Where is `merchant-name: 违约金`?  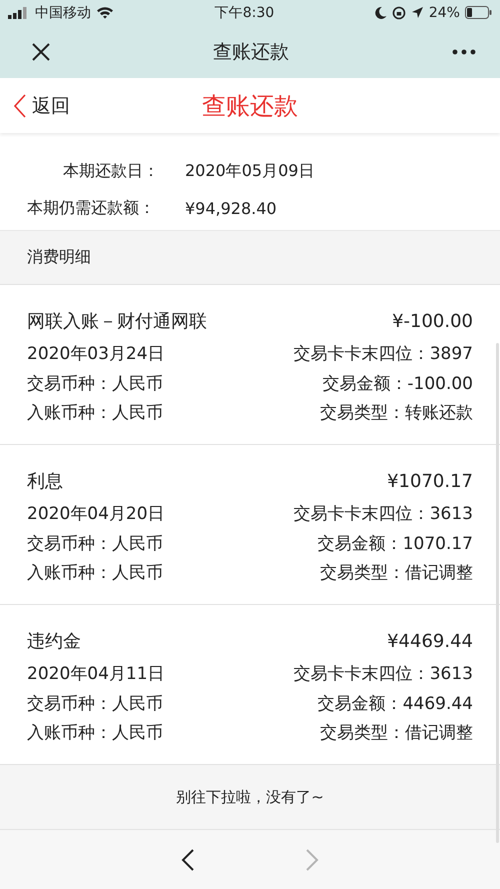 merchant-name: 违约金 is located at coordinates (54, 641).